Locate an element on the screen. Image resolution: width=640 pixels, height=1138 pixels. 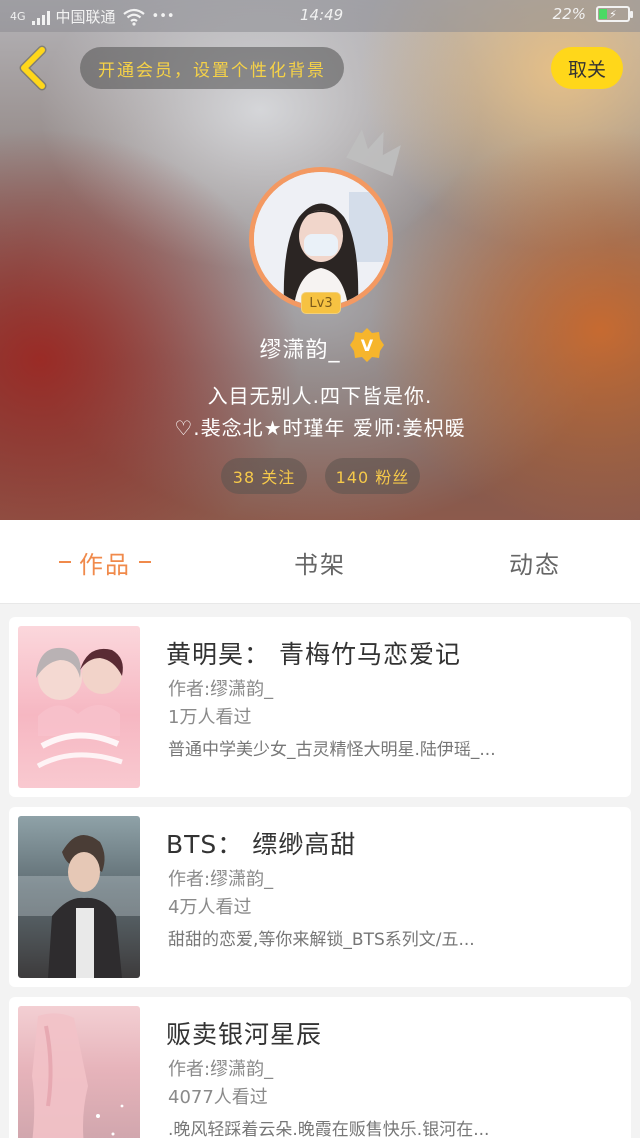
tab-works-label: 作品 is located at coordinates (105, 564).